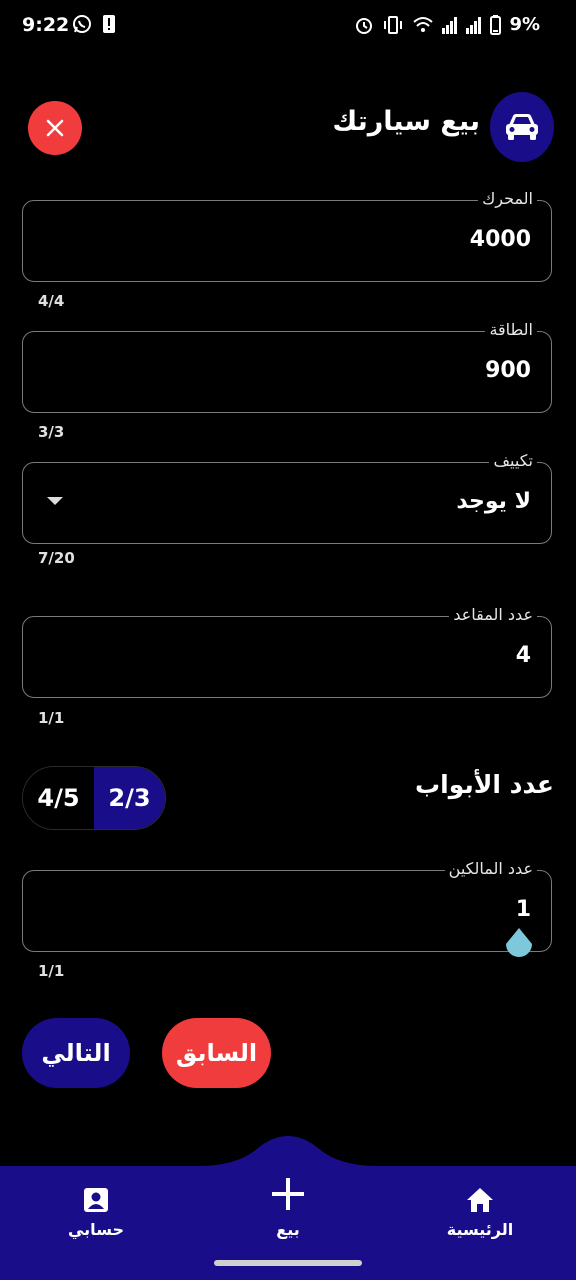 The image size is (576, 1280). Describe the element at coordinates (109, 24) in the screenshot. I see `notification-icon` at that location.